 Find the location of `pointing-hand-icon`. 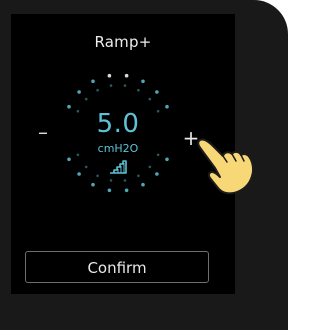

pointing-hand-icon is located at coordinates (226, 166).